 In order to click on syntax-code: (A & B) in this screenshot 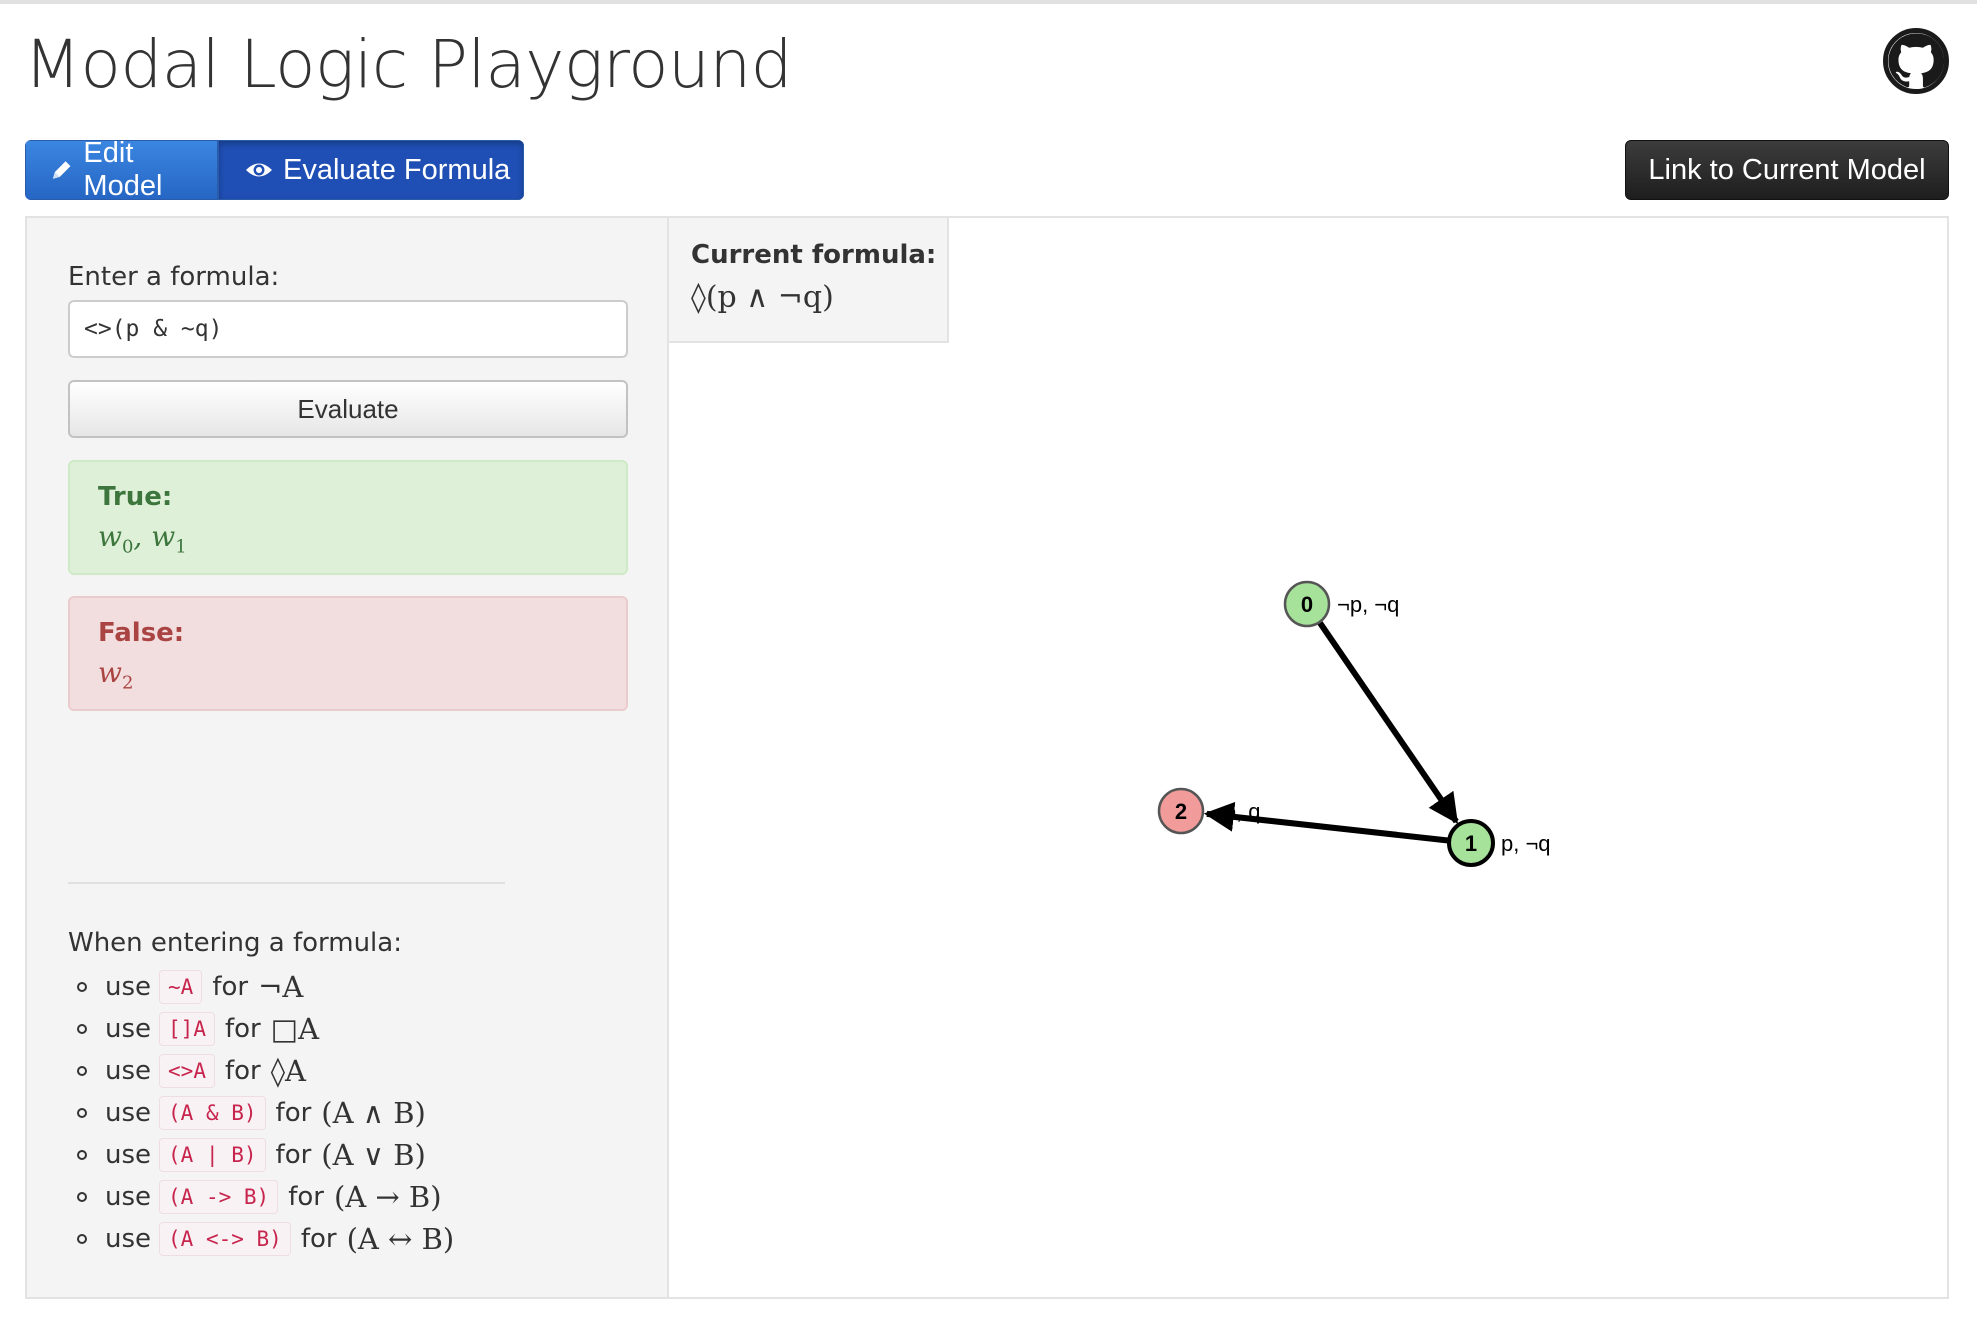, I will do `click(212, 1113)`.